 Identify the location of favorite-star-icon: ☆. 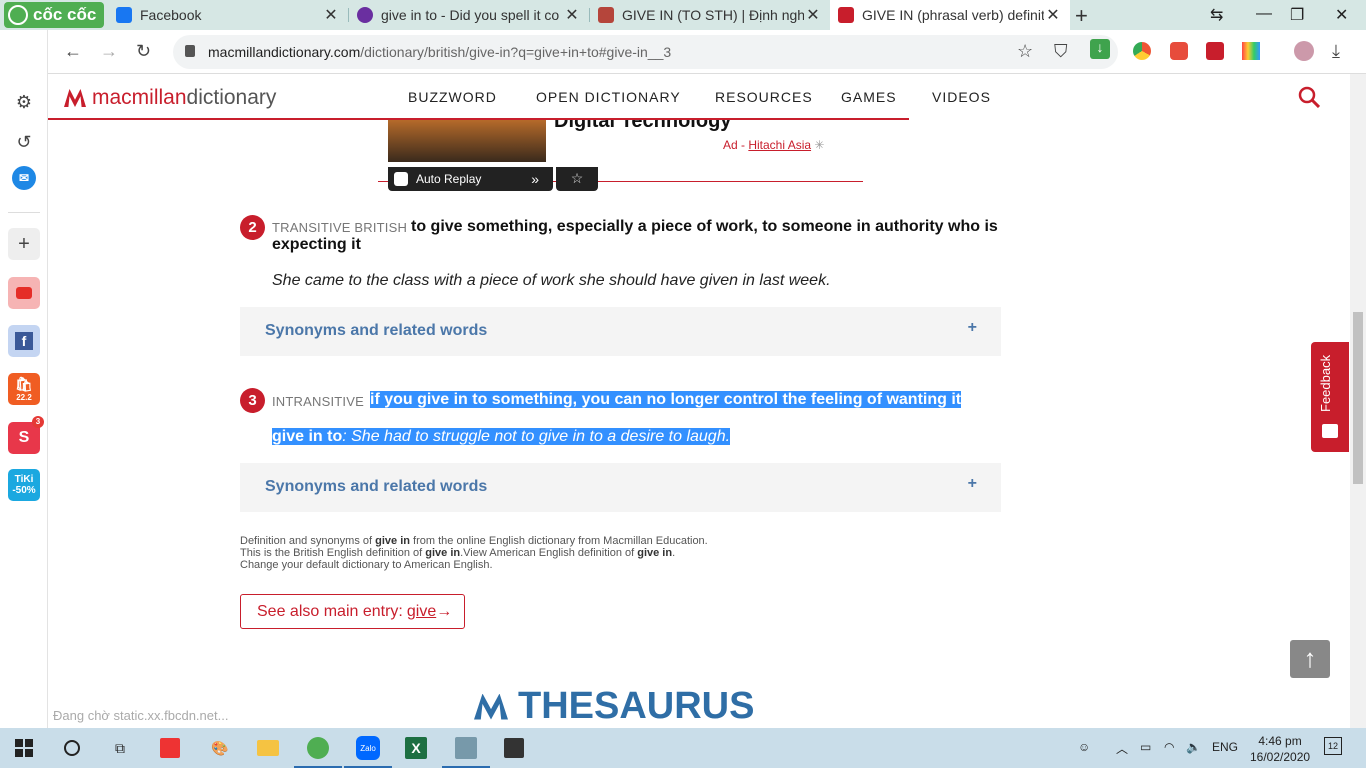
(577, 179).